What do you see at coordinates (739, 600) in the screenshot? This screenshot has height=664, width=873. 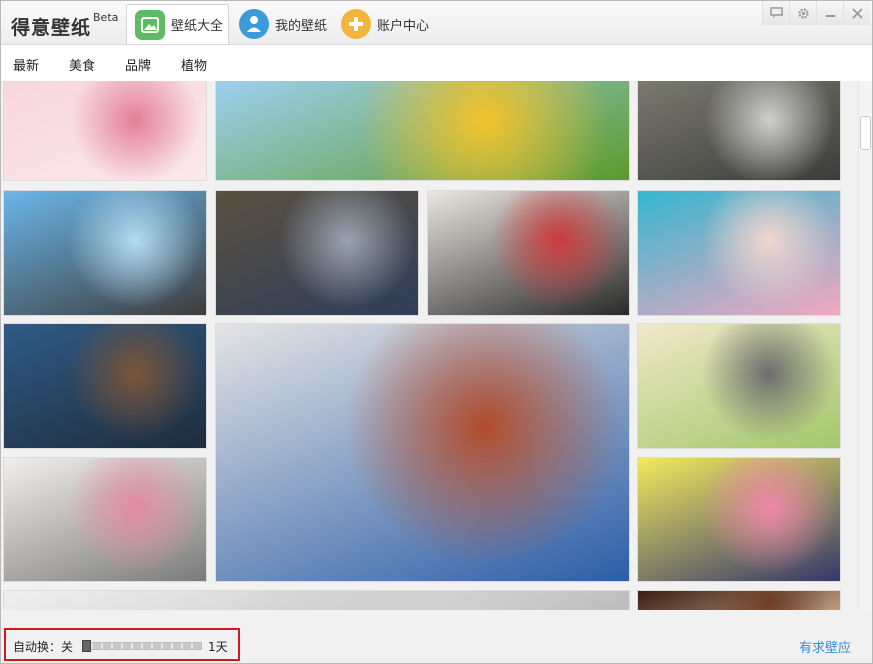 I see `coffee-cup-wallpaper` at bounding box center [739, 600].